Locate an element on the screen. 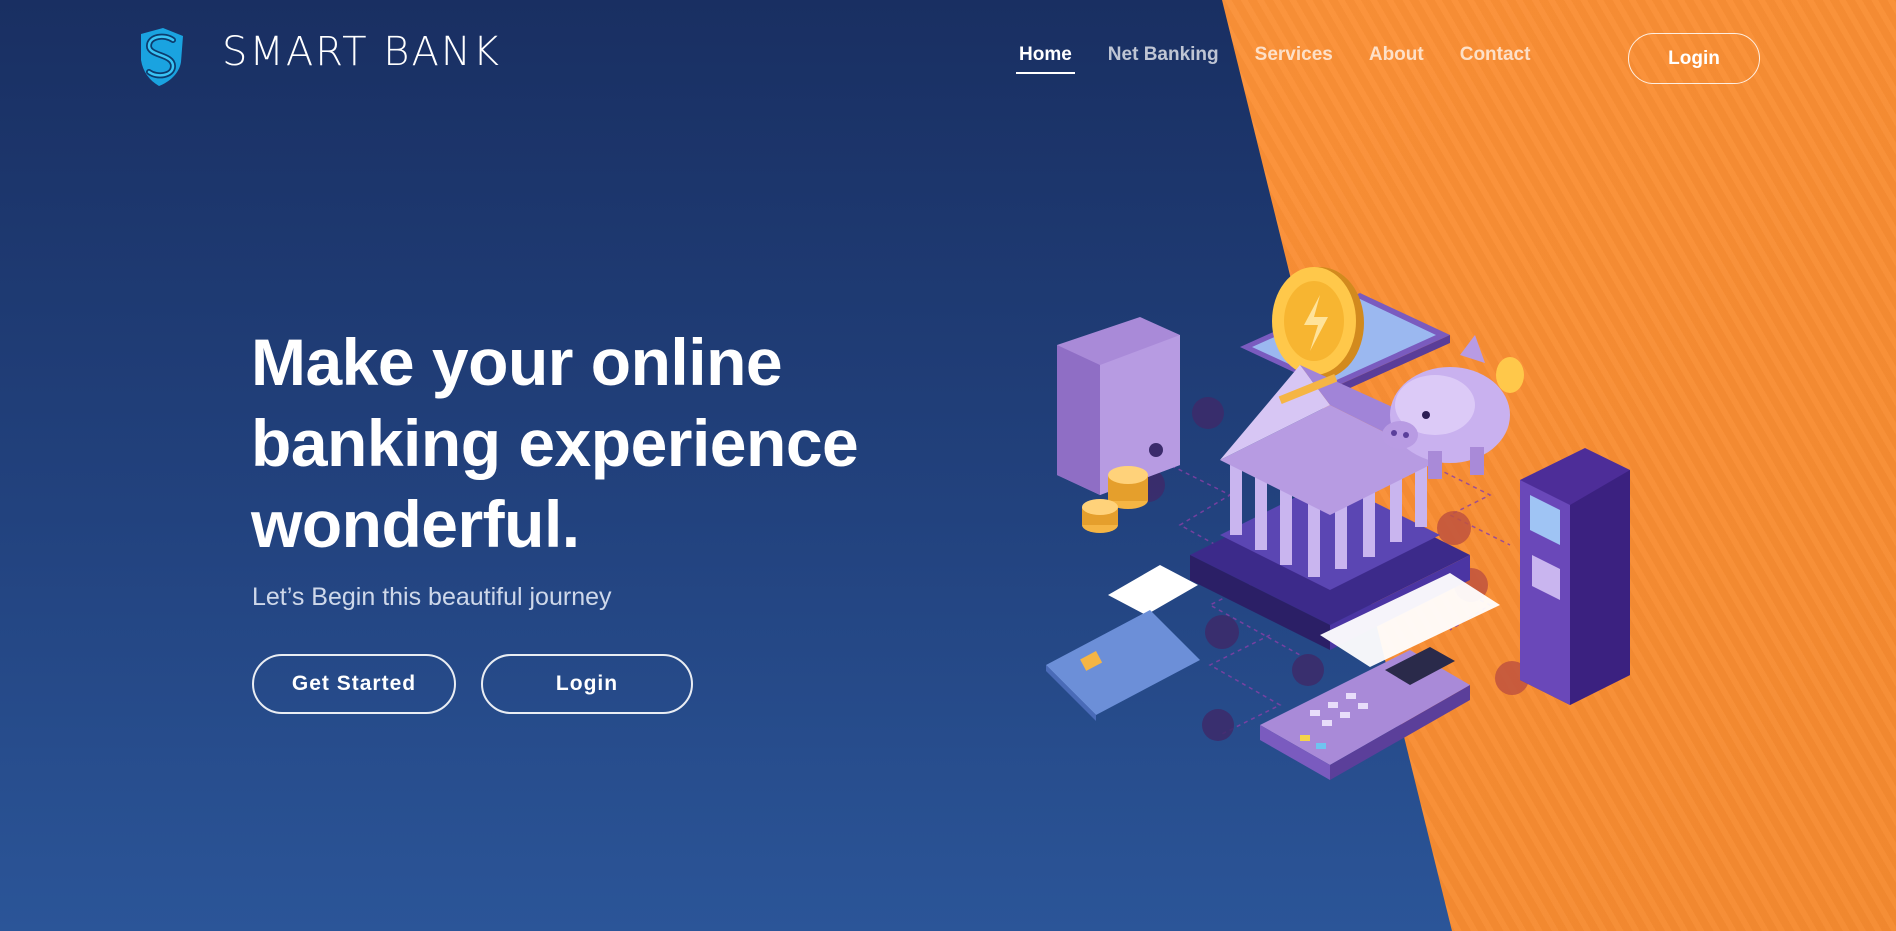 This screenshot has height=931, width=1896. hero-title-line-3: wonderful. is located at coordinates (415, 524).